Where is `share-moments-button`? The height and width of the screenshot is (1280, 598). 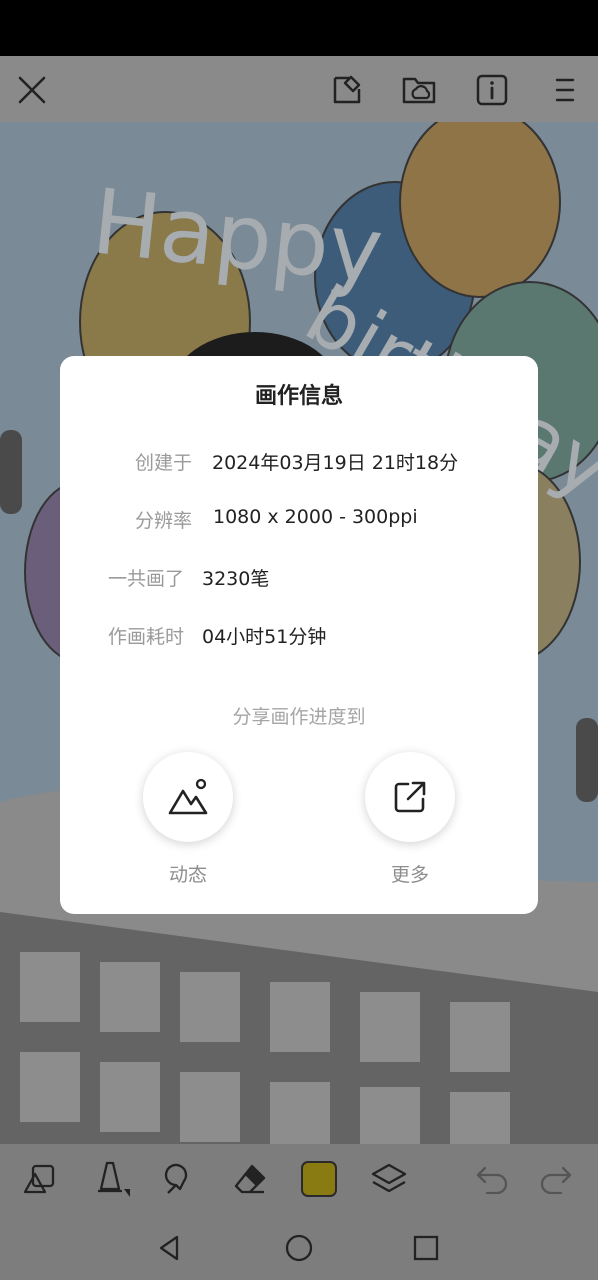
share-moments-button is located at coordinates (188, 797).